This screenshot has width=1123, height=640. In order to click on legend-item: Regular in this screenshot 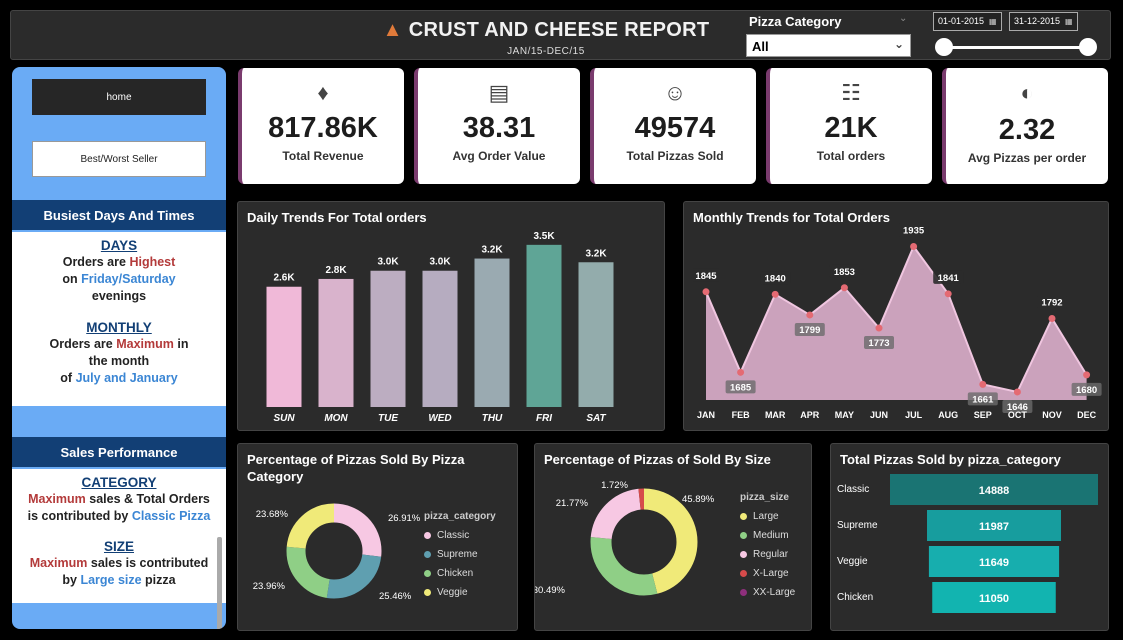, I will do `click(767, 554)`.